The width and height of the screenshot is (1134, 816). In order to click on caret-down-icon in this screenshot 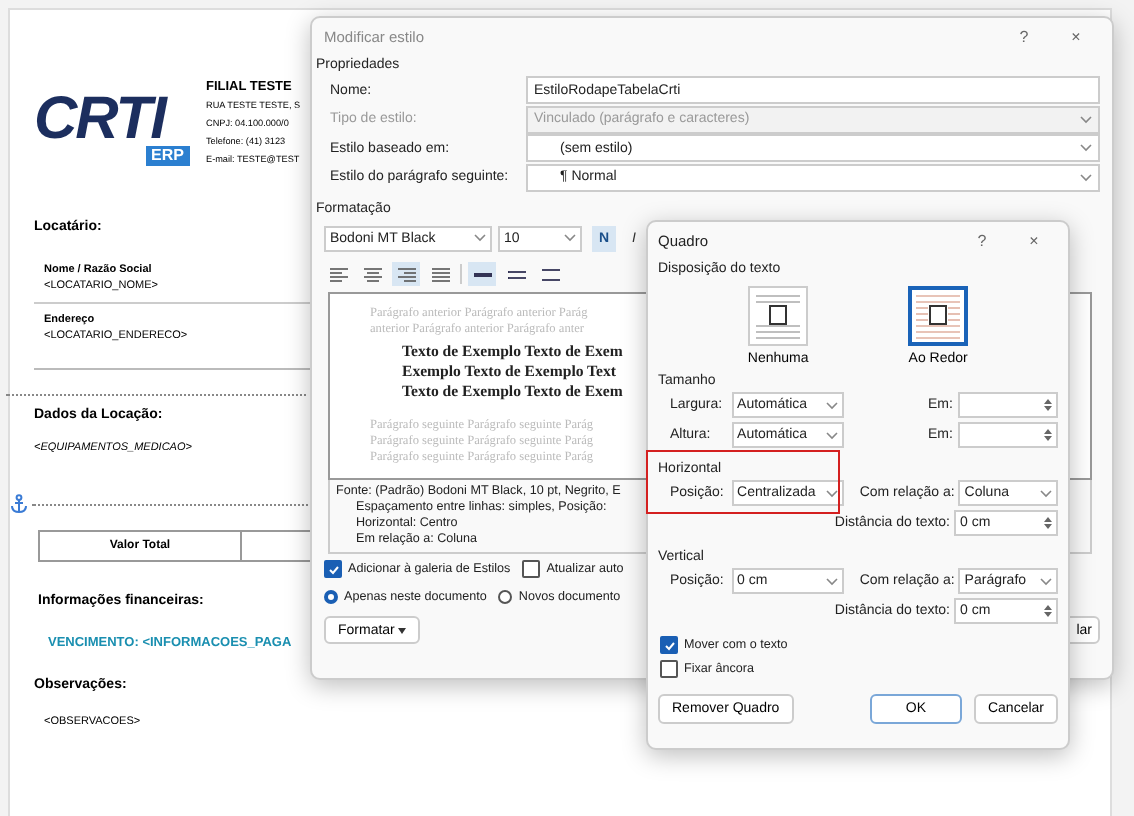, I will do `click(402, 630)`.